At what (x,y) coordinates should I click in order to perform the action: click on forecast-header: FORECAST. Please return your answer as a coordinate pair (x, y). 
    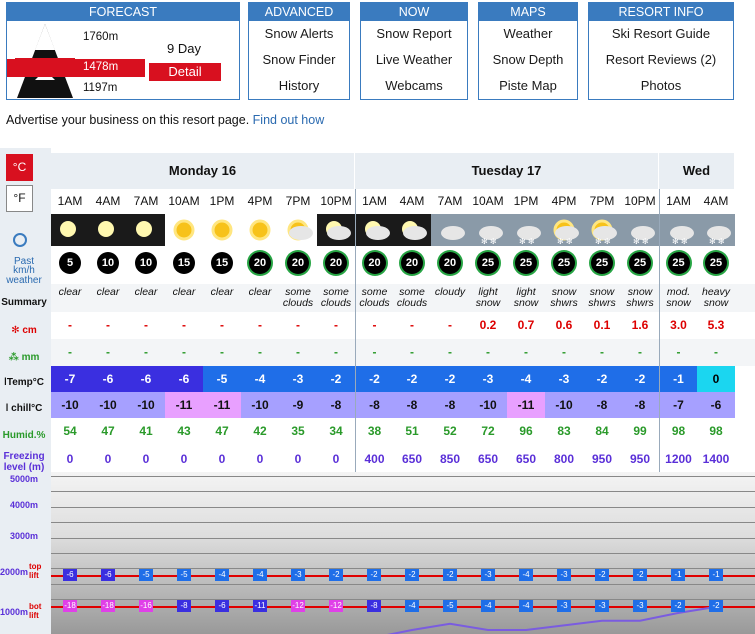
    Looking at the image, I should click on (123, 12).